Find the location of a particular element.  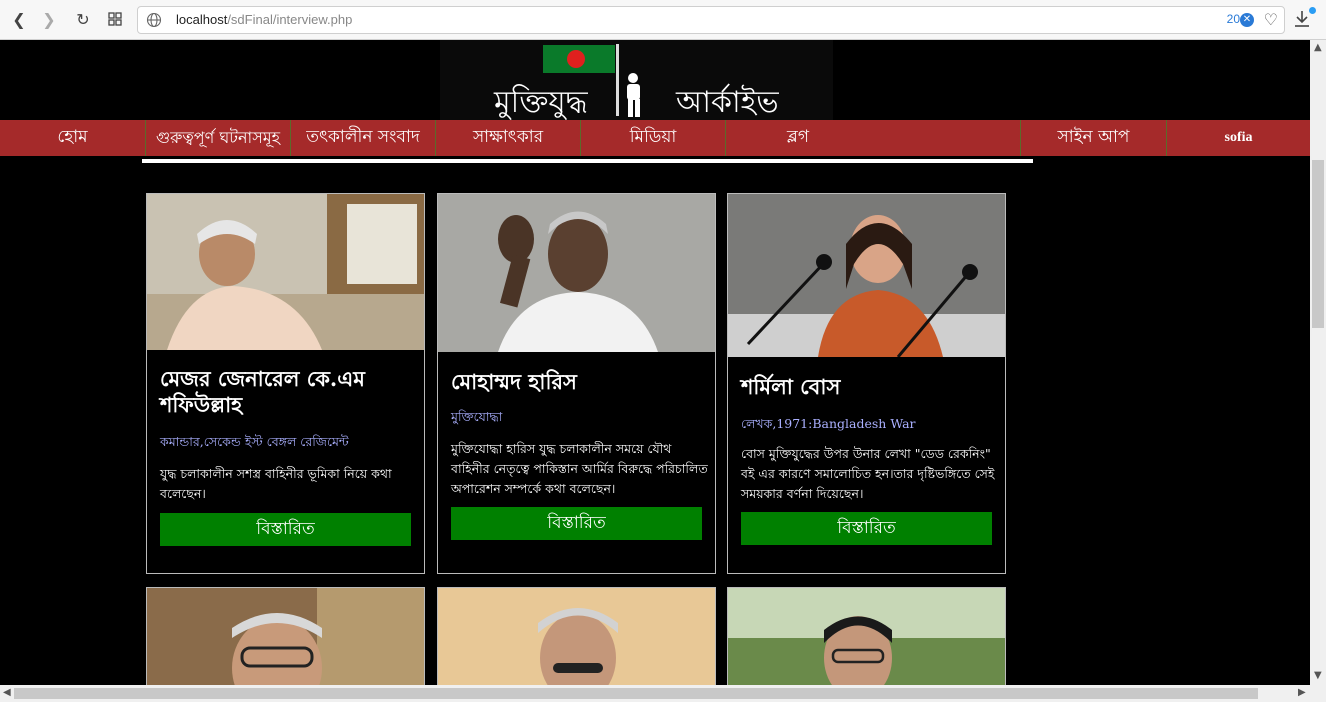

interviewee-role: কমান্ডার,সেকেন্ড ইস্ট বেঙ্গল রেজিমেন্ট is located at coordinates (254, 441).